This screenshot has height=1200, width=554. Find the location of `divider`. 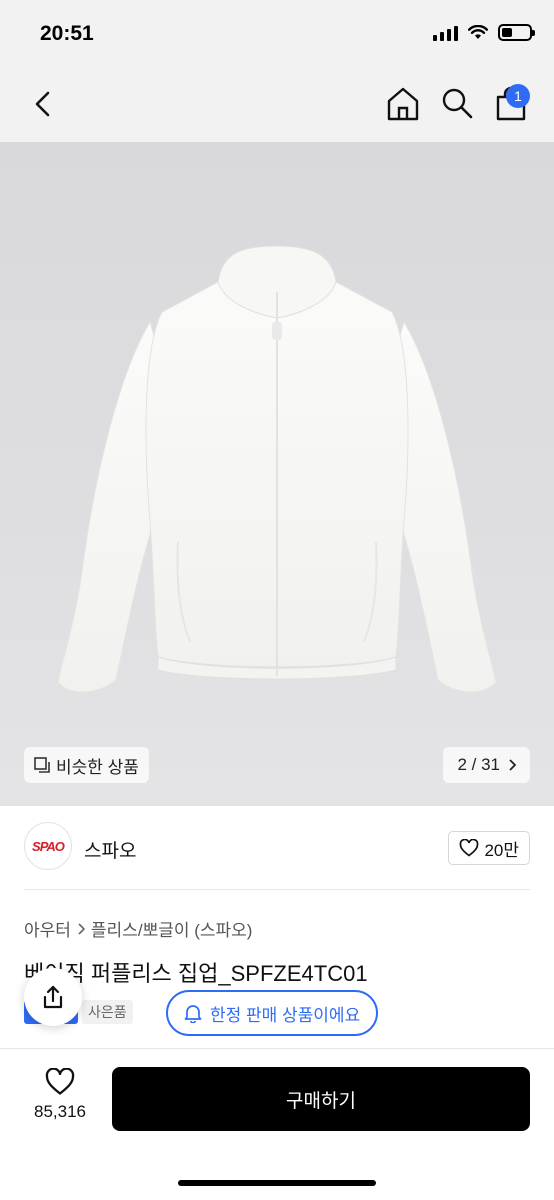

divider is located at coordinates (277, 889).